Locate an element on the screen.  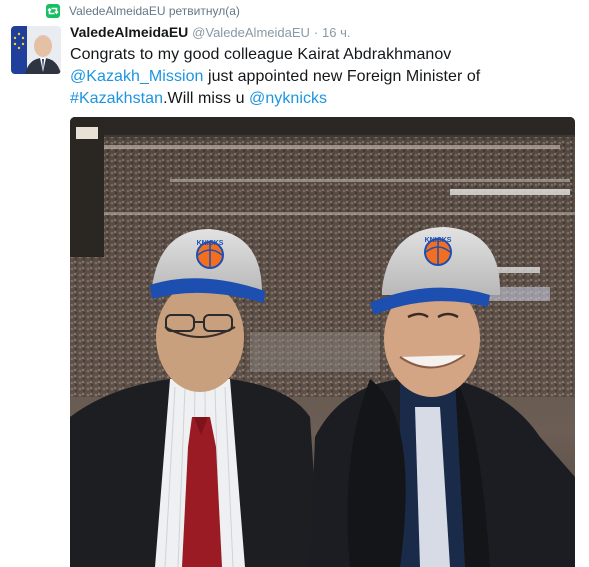
cap-logo-text-2: KNICKS is located at coordinates (438, 240).